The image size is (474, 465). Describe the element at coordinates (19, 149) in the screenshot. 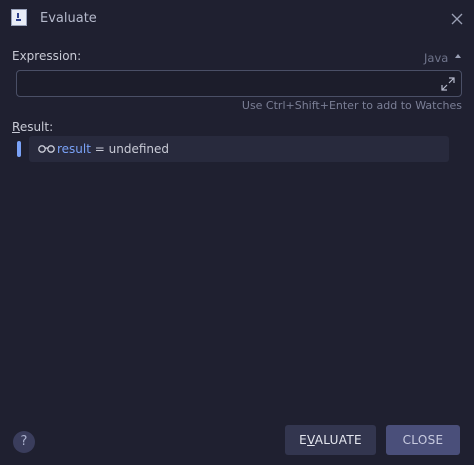

I see `result-selection-bar` at that location.